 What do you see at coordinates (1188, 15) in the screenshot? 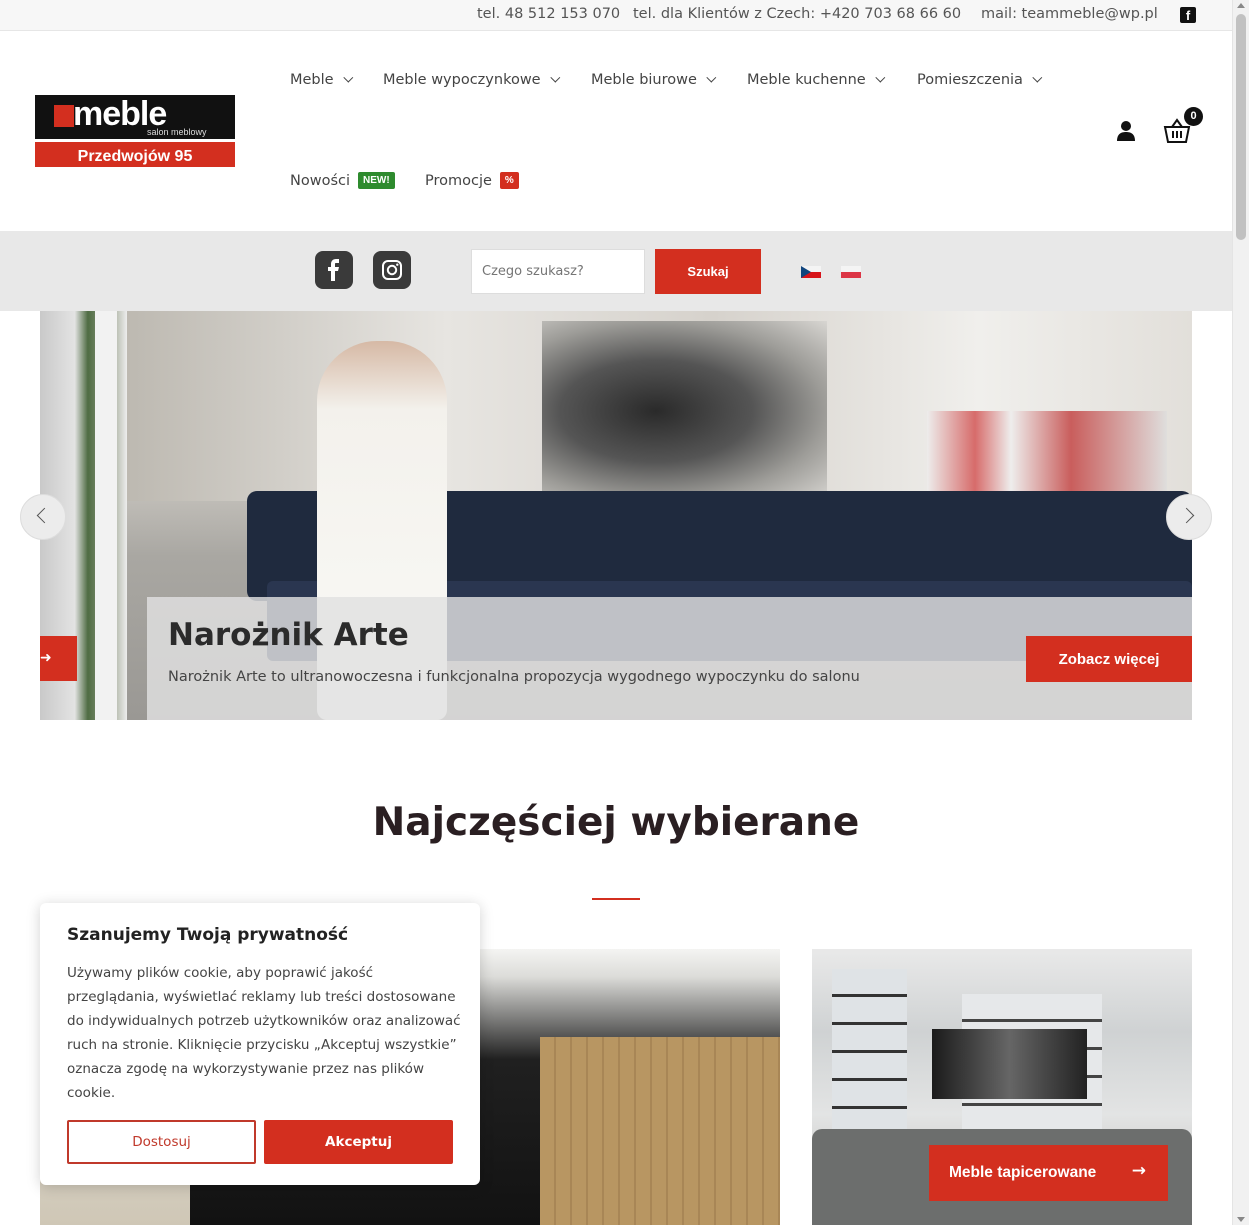
I see `facebook-icon: f` at bounding box center [1188, 15].